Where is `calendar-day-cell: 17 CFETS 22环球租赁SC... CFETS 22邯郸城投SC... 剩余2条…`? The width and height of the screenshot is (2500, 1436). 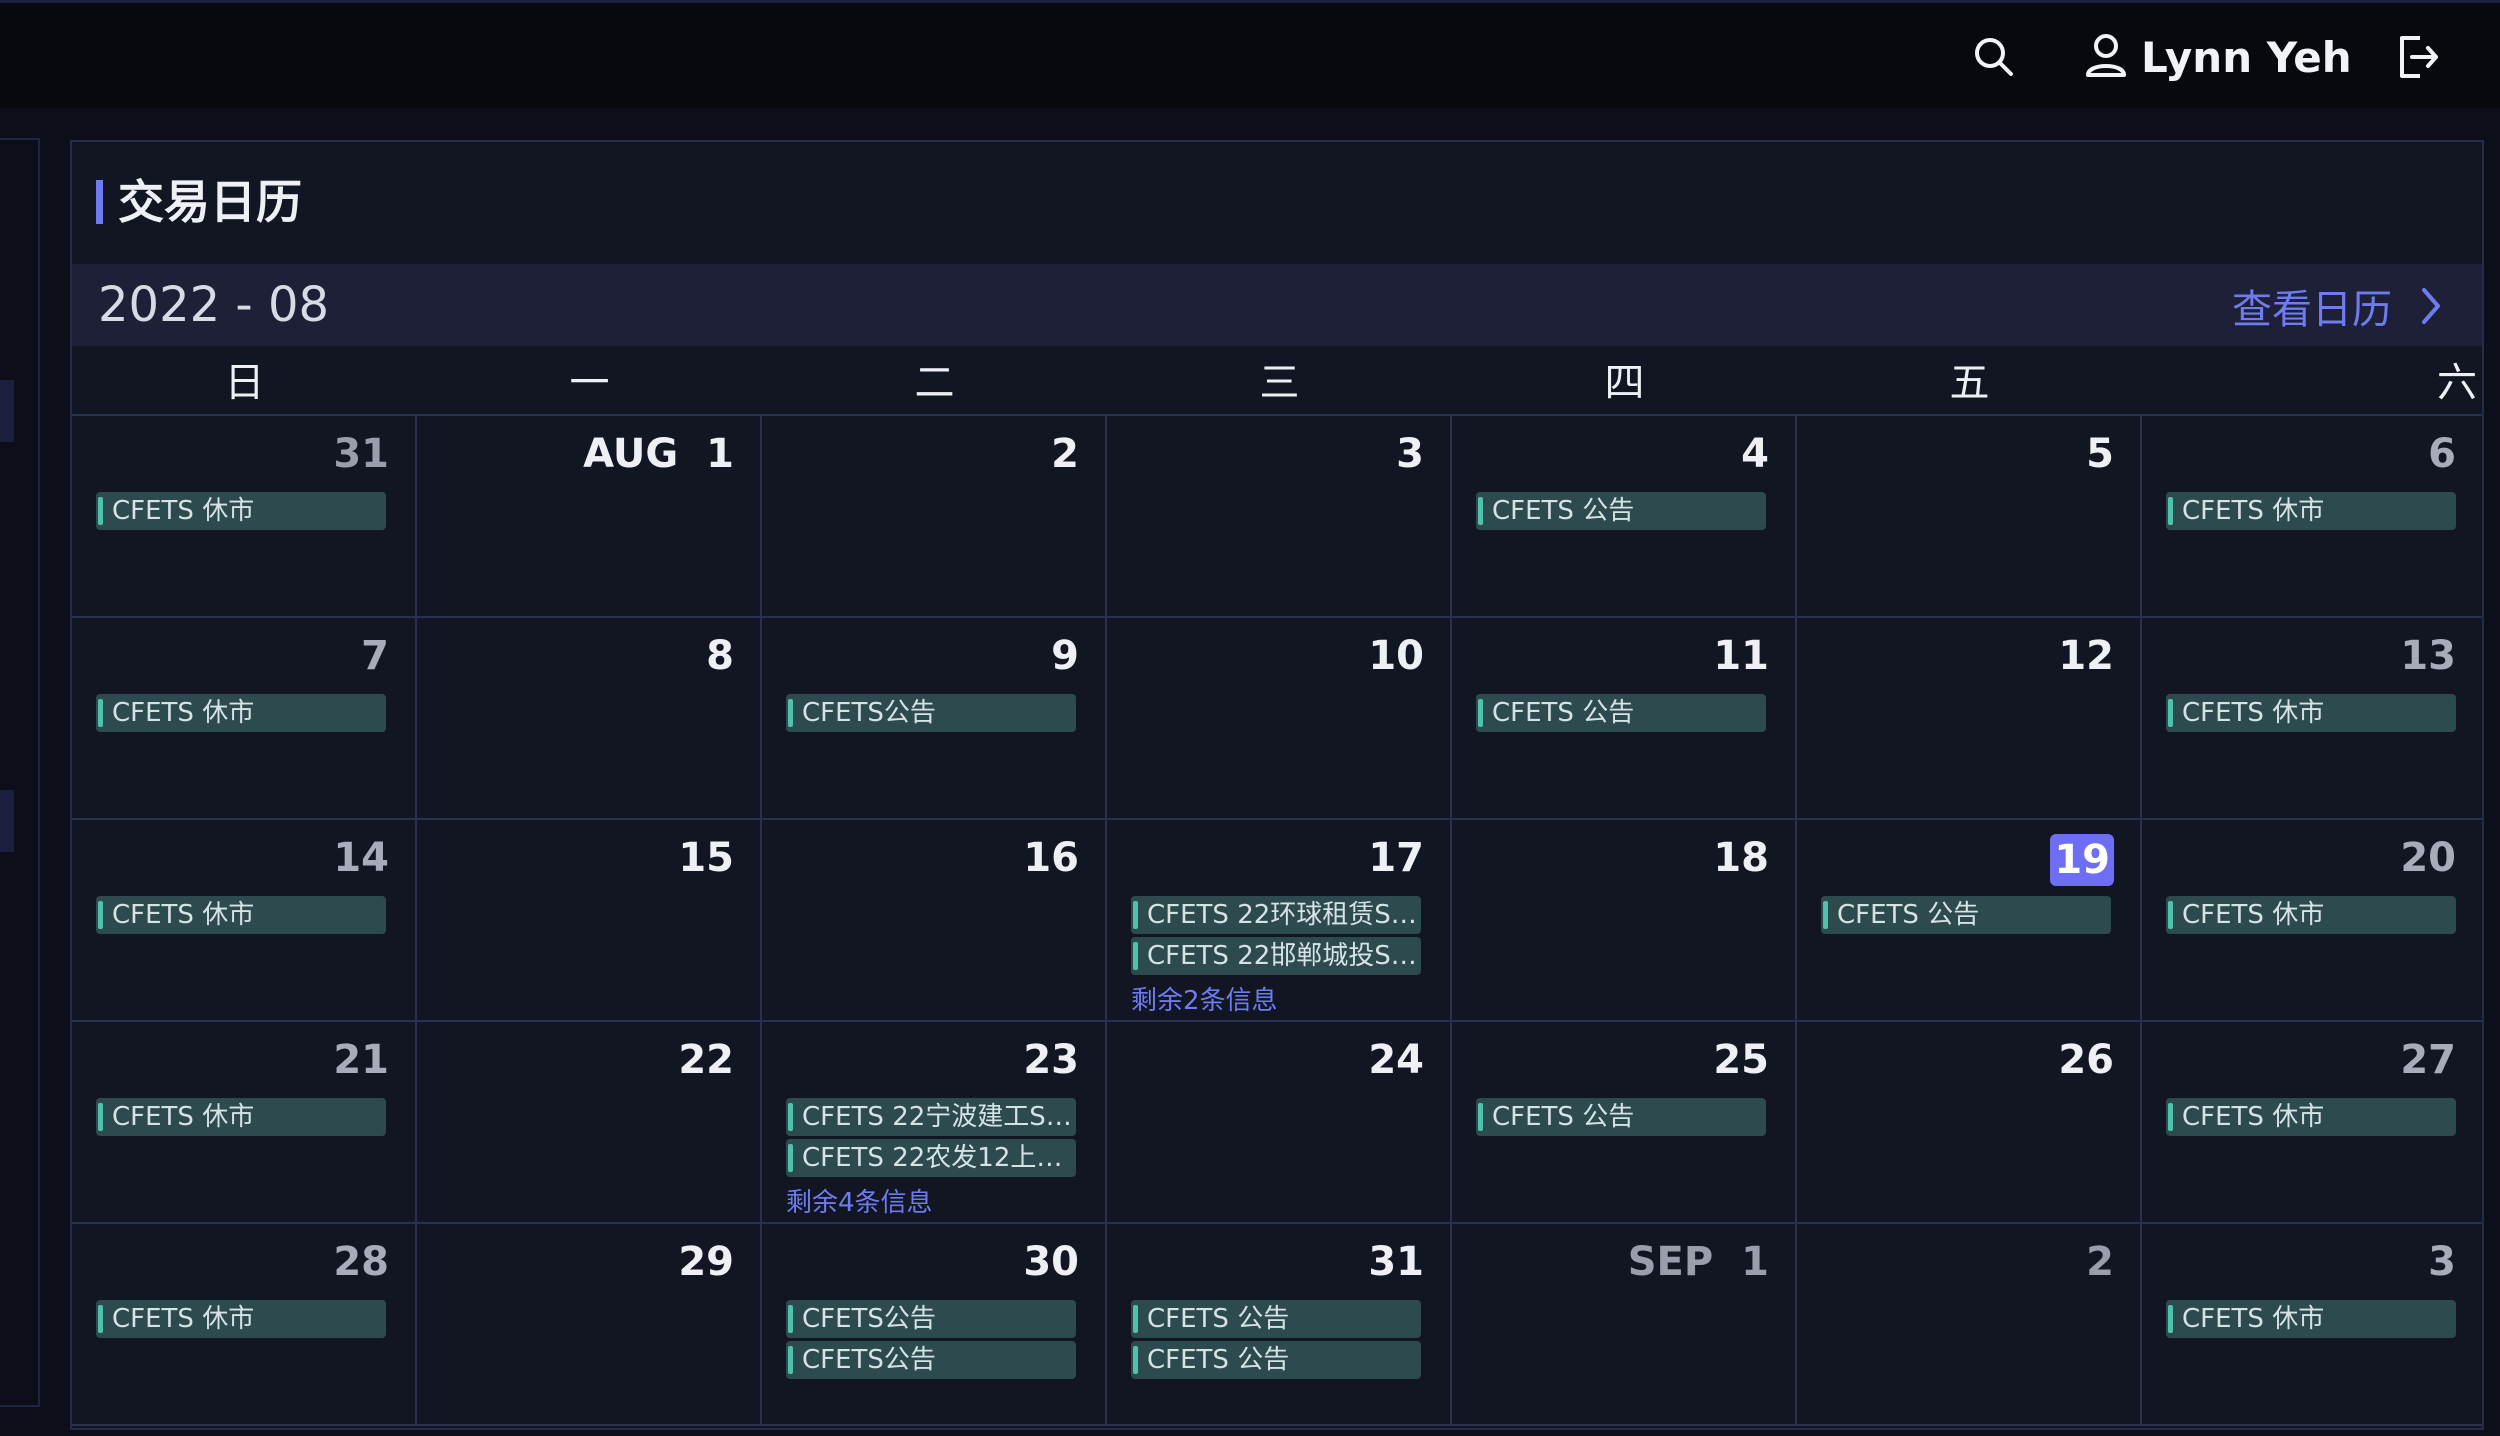
calendar-day-cell: 17 CFETS 22环球租赁SC... CFETS 22邯郸城投SC... 剩余2条… is located at coordinates (1279, 921).